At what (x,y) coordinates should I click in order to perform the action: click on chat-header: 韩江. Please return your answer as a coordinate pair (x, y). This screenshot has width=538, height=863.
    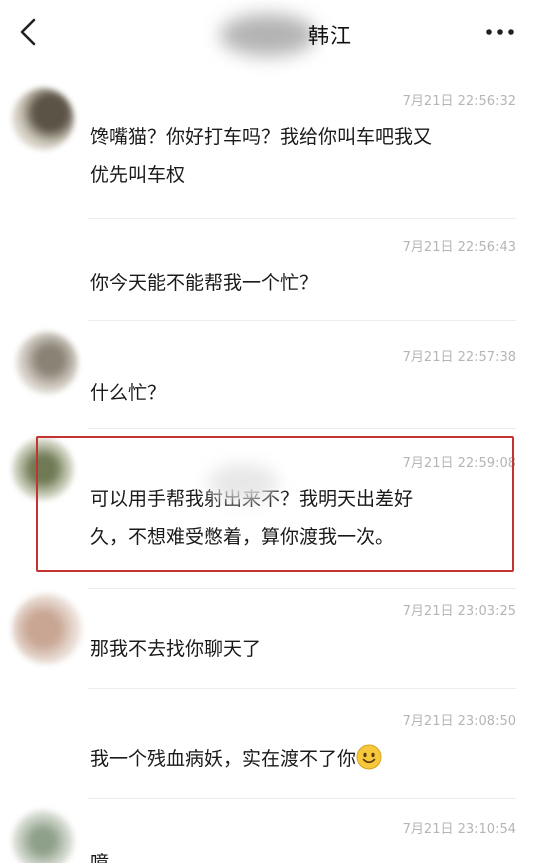
    Looking at the image, I should click on (269, 32).